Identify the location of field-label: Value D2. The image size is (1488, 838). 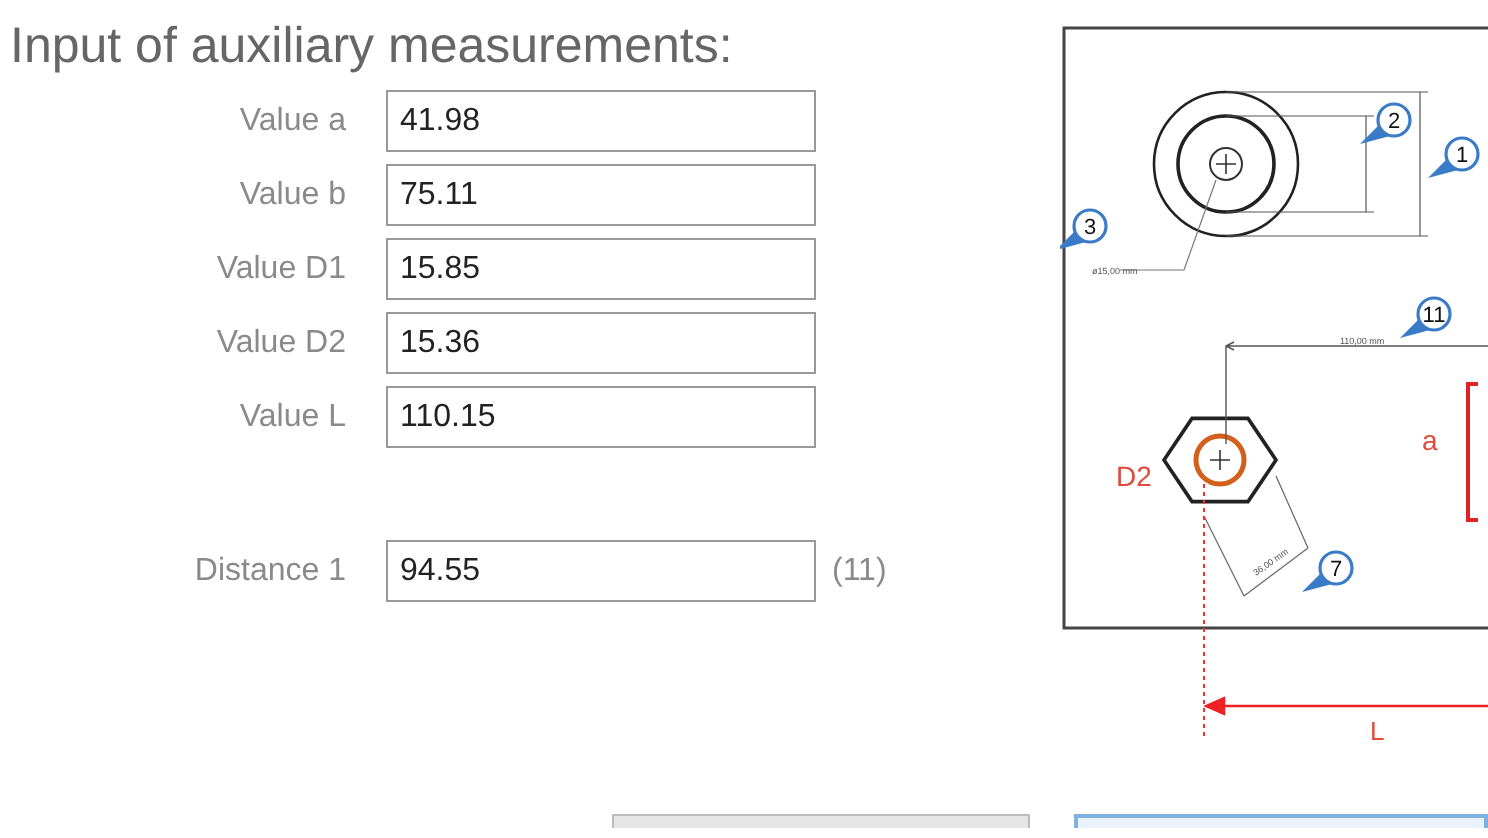
(281, 343).